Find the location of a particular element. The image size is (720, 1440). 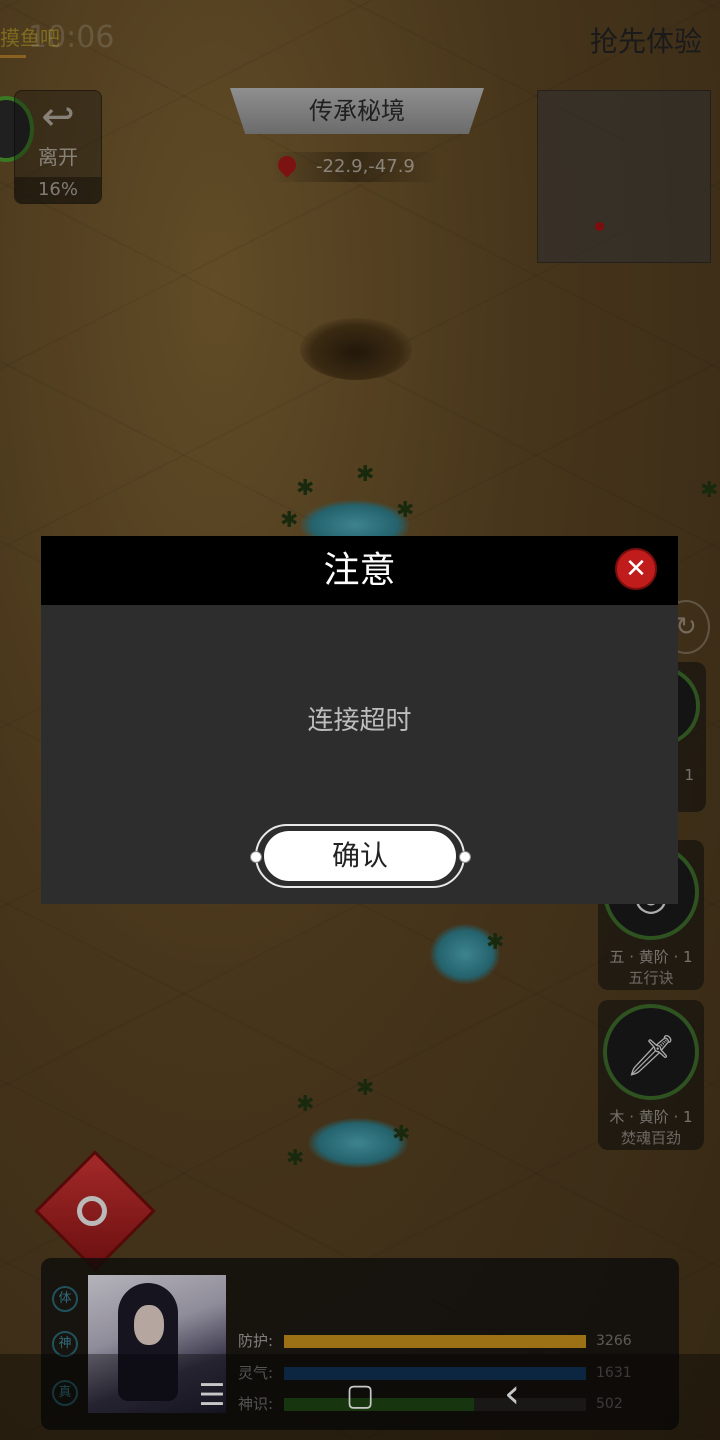

dialog-message: 连接超时 is located at coordinates (359, 721).